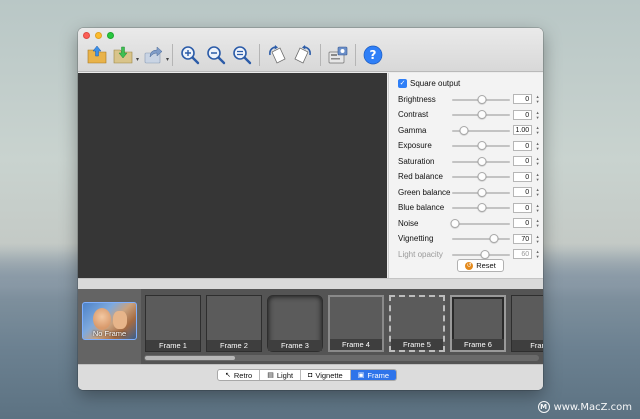  Describe the element at coordinates (173, 323) in the screenshot. I see `frame-item: Frame 1` at that location.